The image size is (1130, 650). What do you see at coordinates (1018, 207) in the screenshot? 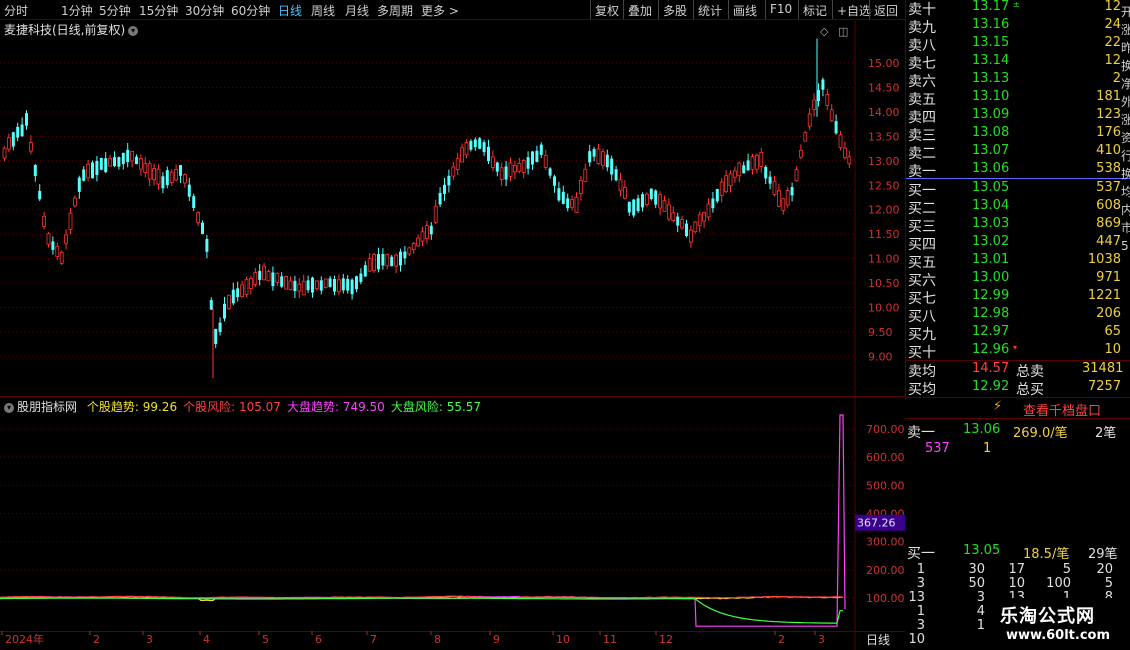
I see `order-book-row: 买二 13.04 608` at bounding box center [1018, 207].